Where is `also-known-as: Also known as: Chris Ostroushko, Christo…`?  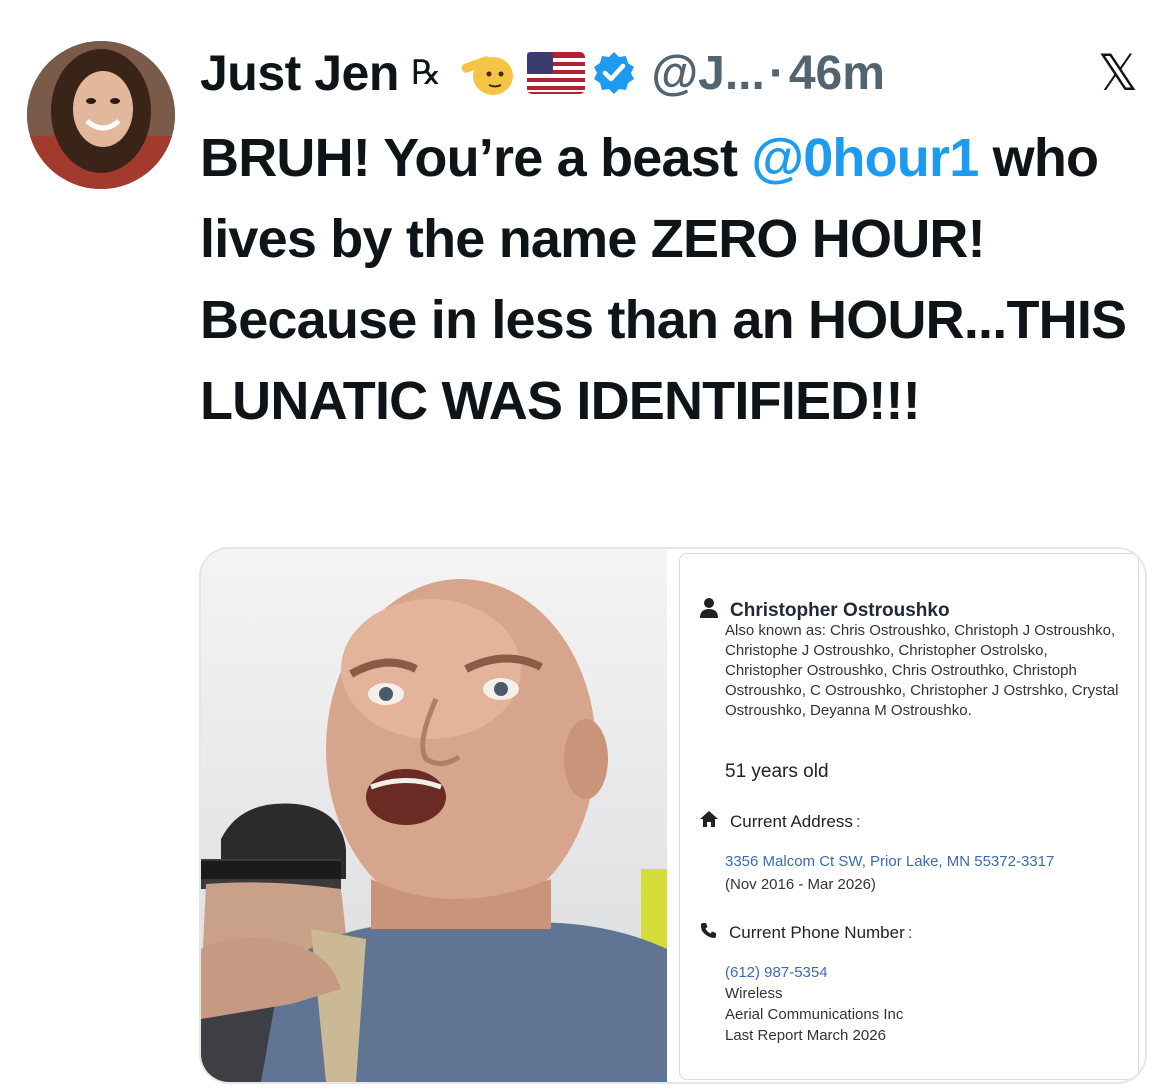 also-known-as: Also known as: Chris Ostroushko, Christo… is located at coordinates (922, 670).